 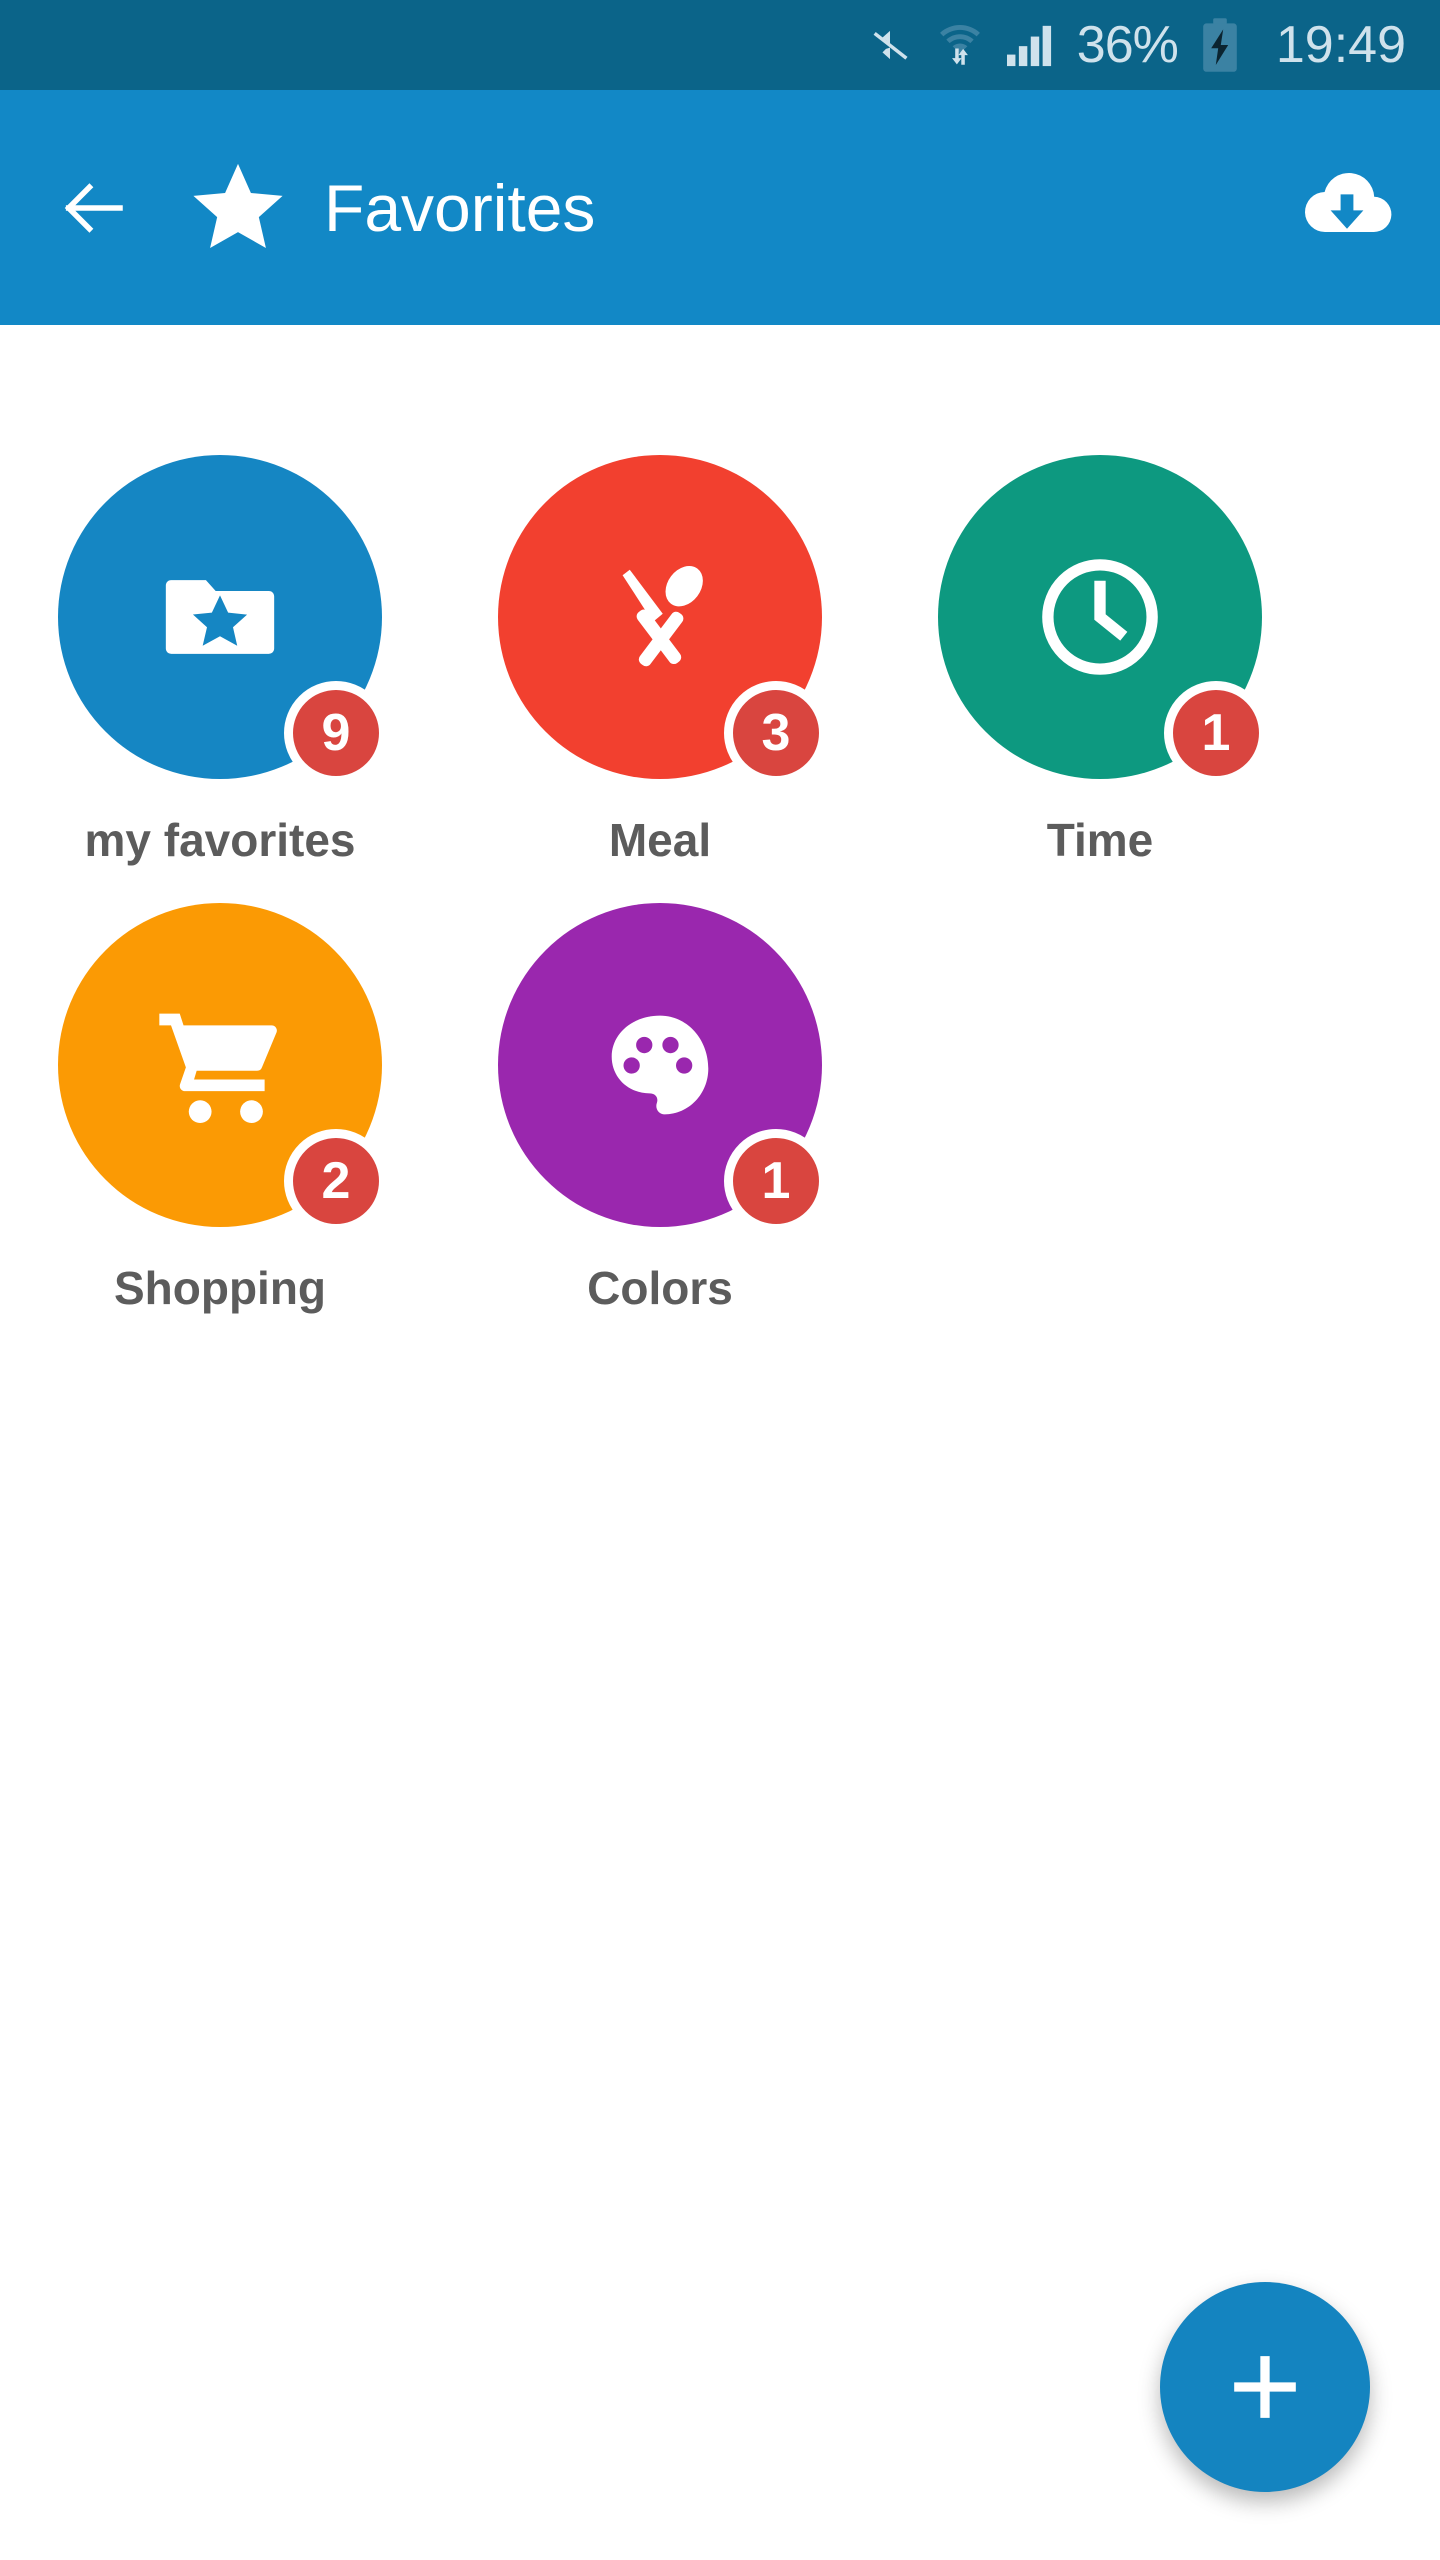 I want to click on grid-item-label: my favorites, so click(x=220, y=840).